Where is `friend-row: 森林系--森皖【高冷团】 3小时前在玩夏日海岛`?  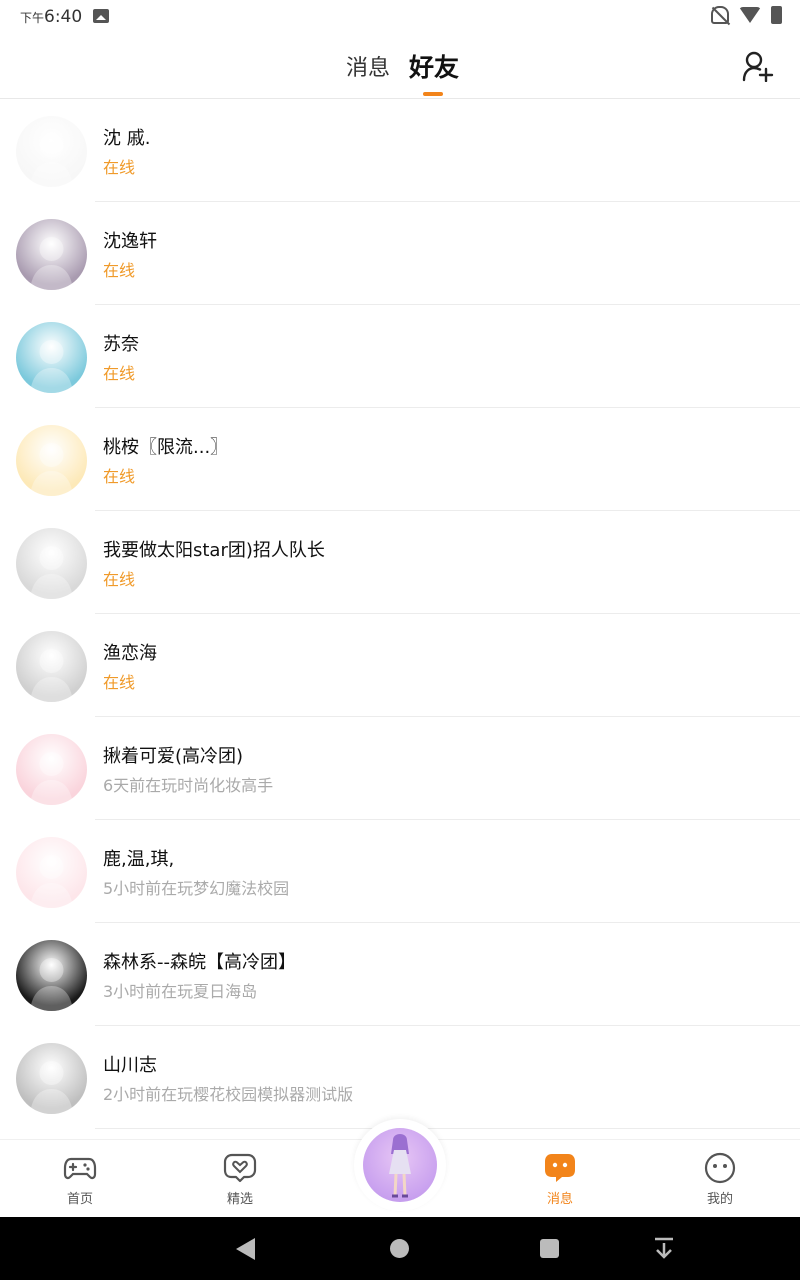 friend-row: 森林系--森皖【高冷团】 3小时前在玩夏日海岛 is located at coordinates (400, 974).